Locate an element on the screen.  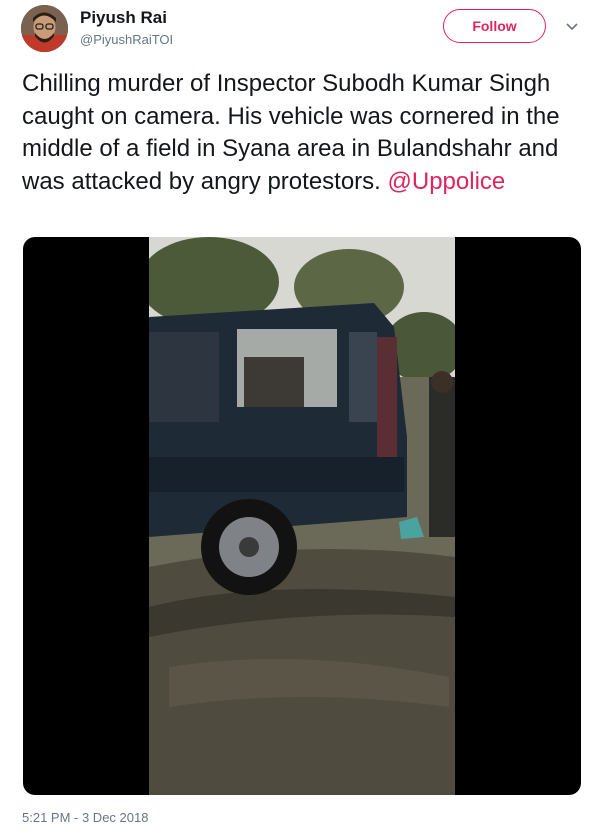
avatar-image is located at coordinates (44, 28).